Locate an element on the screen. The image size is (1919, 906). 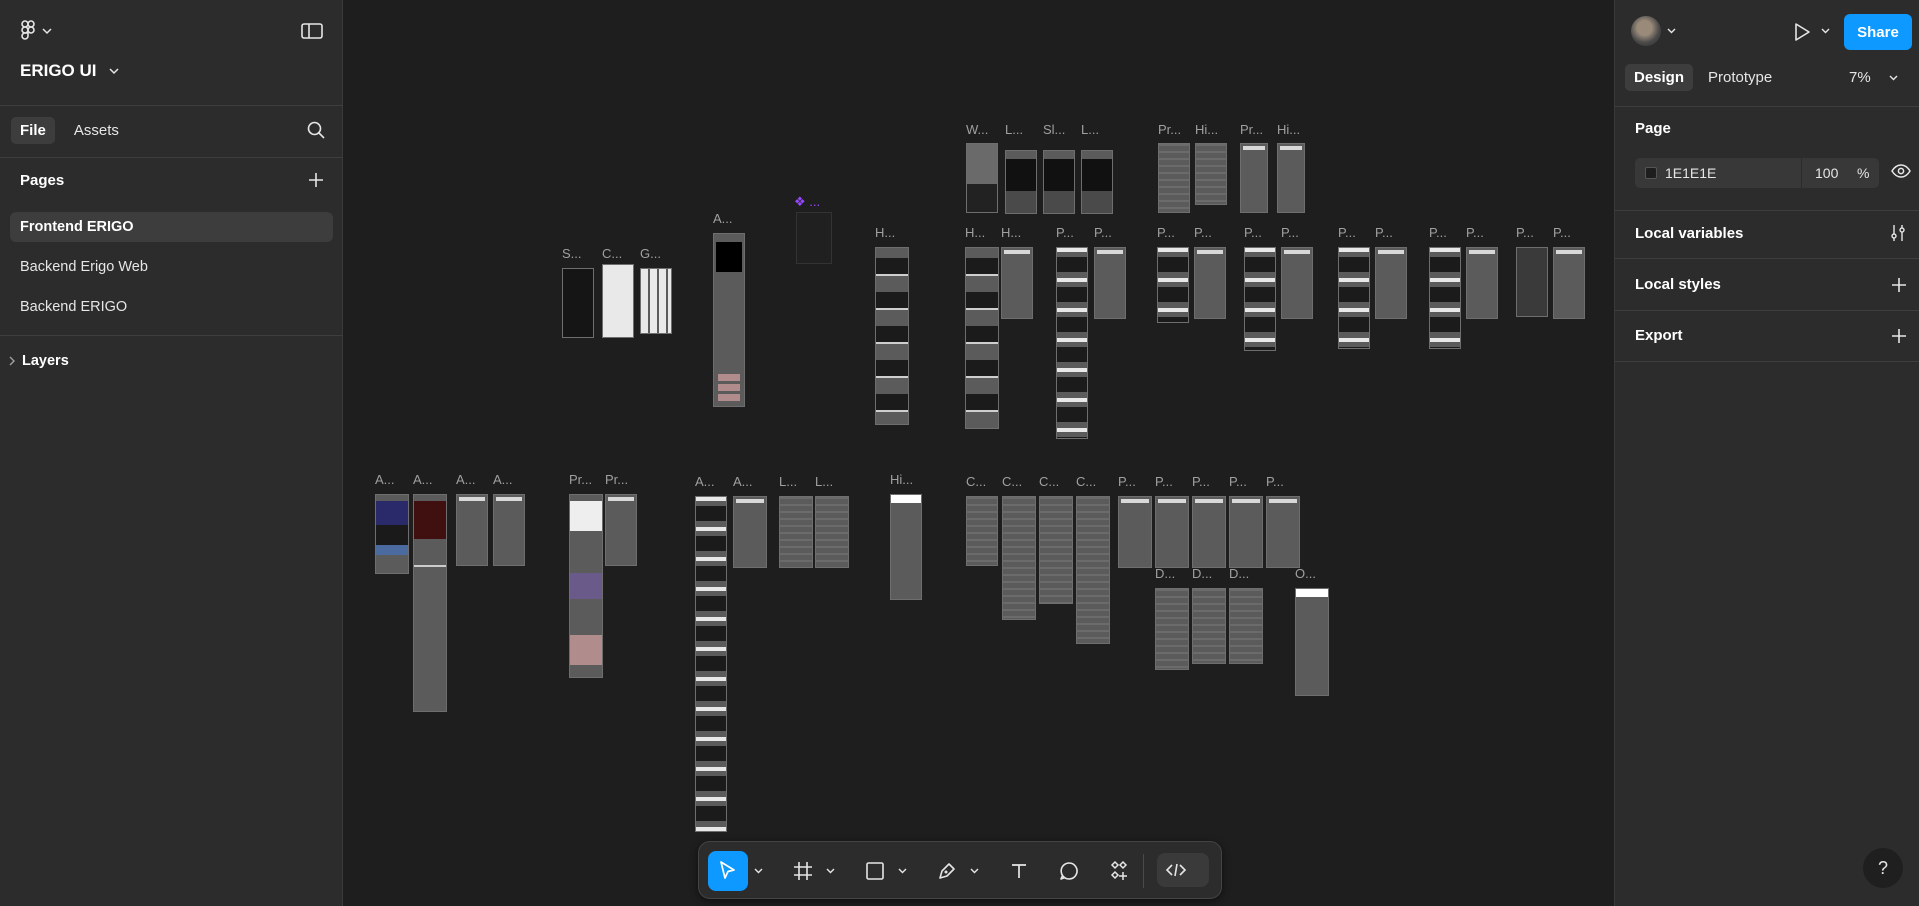
shape-tool-menu is located at coordinates (902, 871).